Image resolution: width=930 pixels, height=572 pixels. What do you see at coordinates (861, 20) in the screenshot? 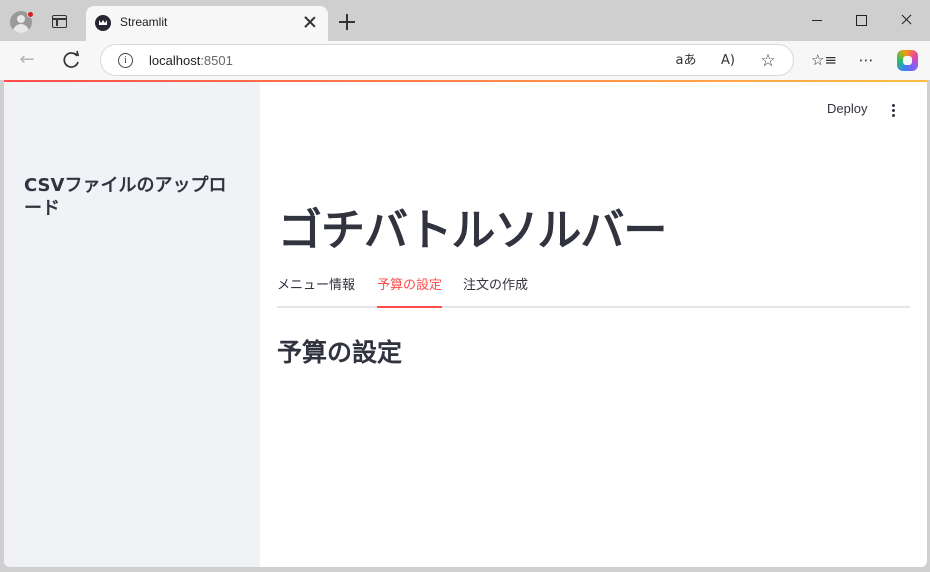
I see `maximize-icon` at bounding box center [861, 20].